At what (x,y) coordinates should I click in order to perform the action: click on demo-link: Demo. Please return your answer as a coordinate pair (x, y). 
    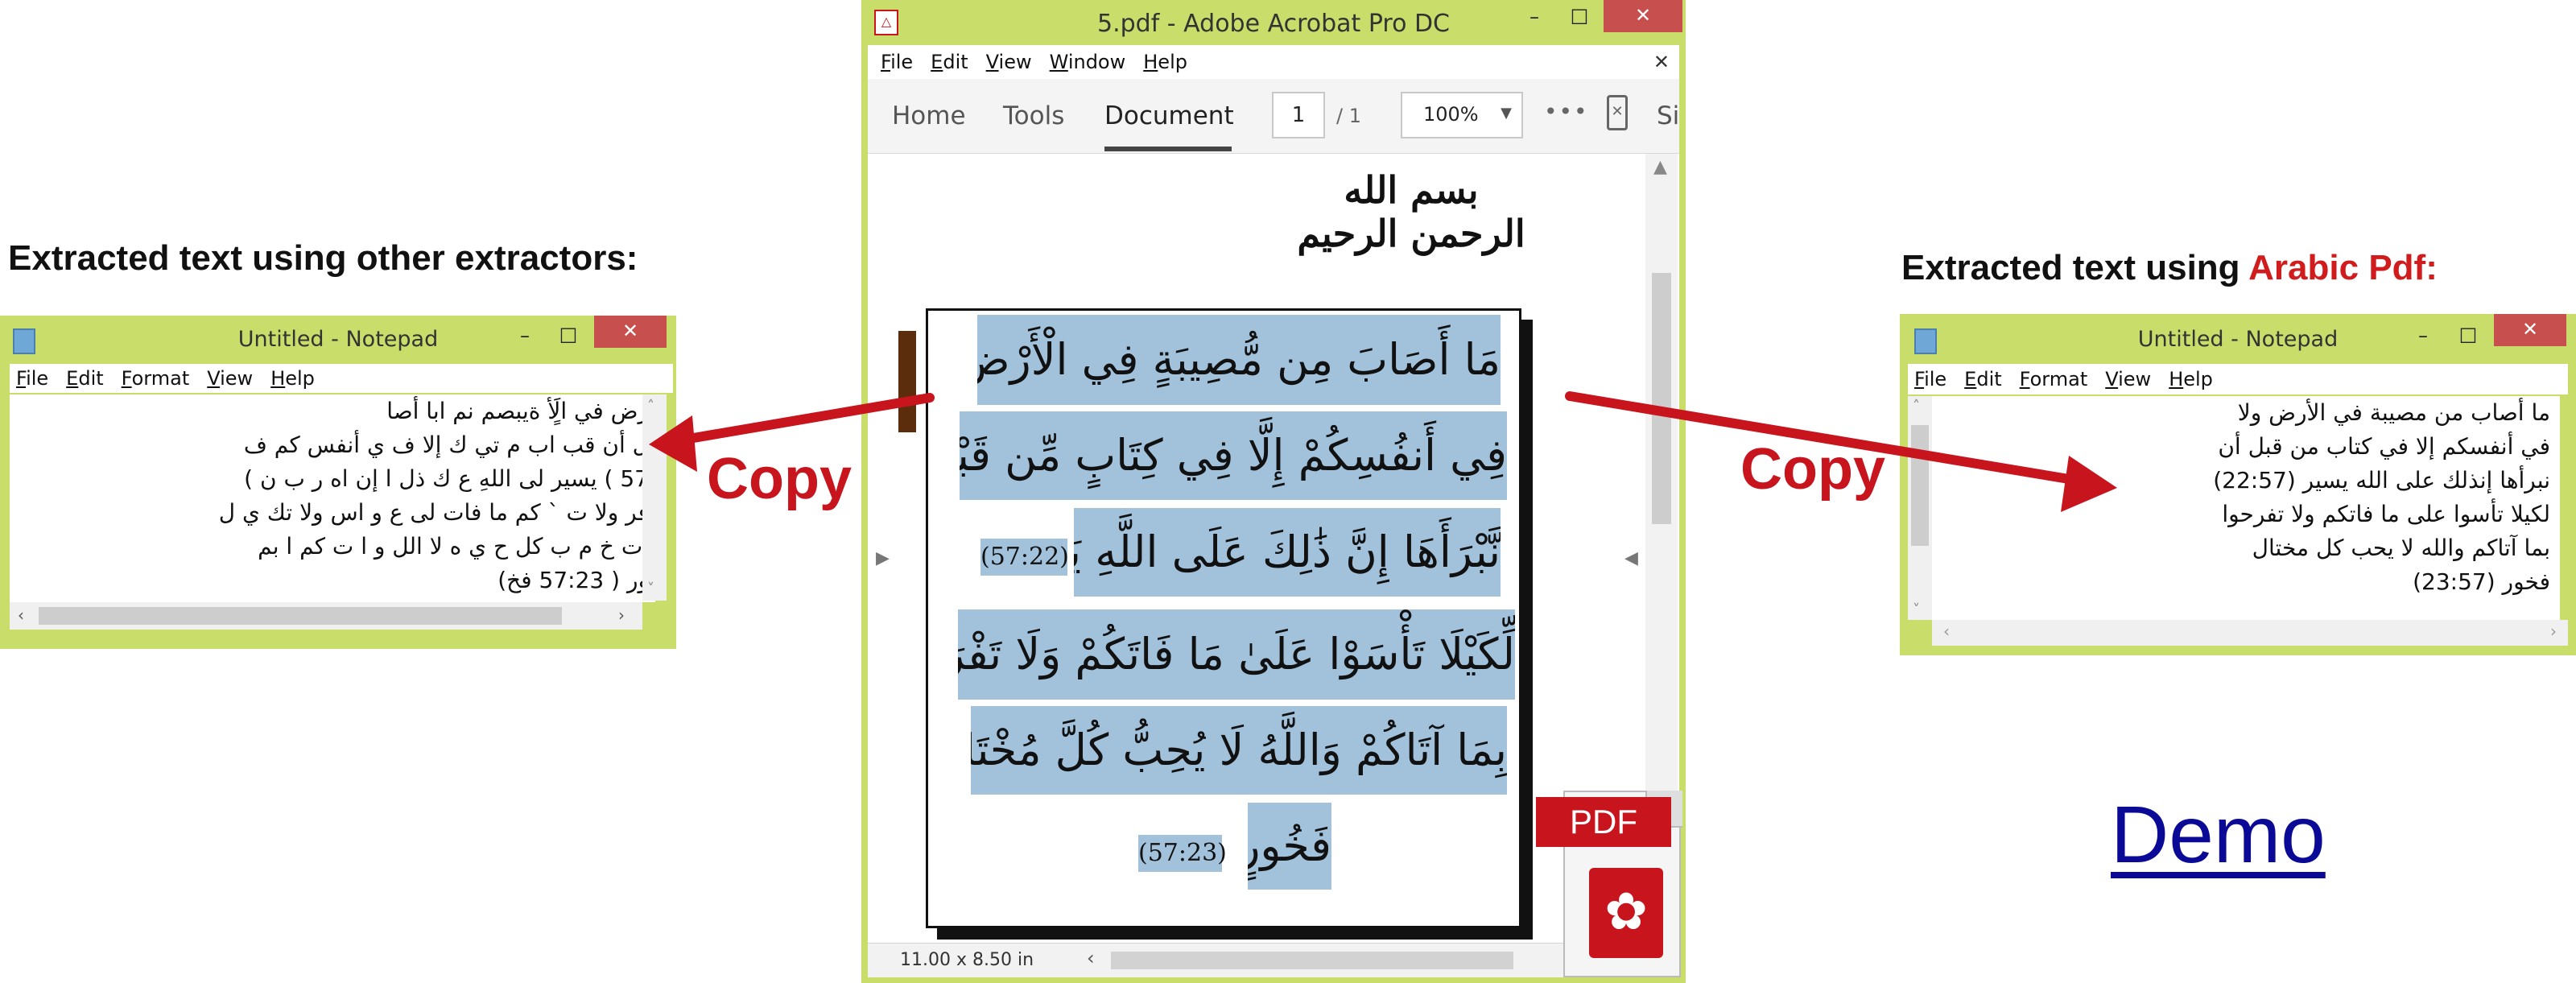
    Looking at the image, I should click on (2218, 836).